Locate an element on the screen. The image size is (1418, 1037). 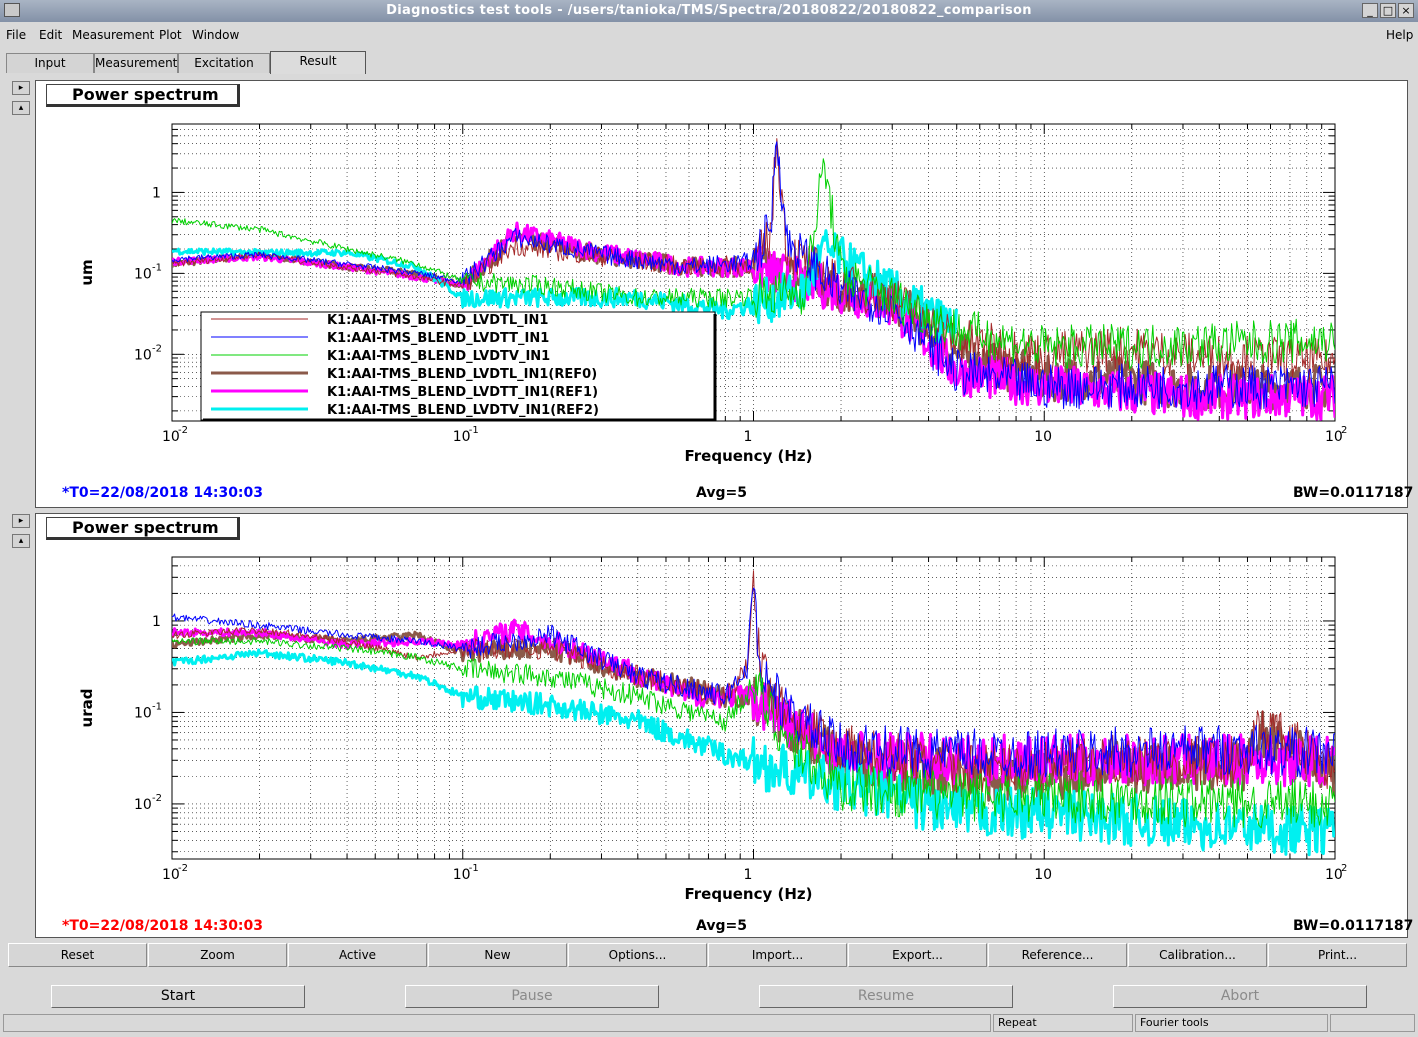
legend-entry: K1:AAI-TMS_BLEND_LVDTT_IN1(REF1) is located at coordinates (462, 392).